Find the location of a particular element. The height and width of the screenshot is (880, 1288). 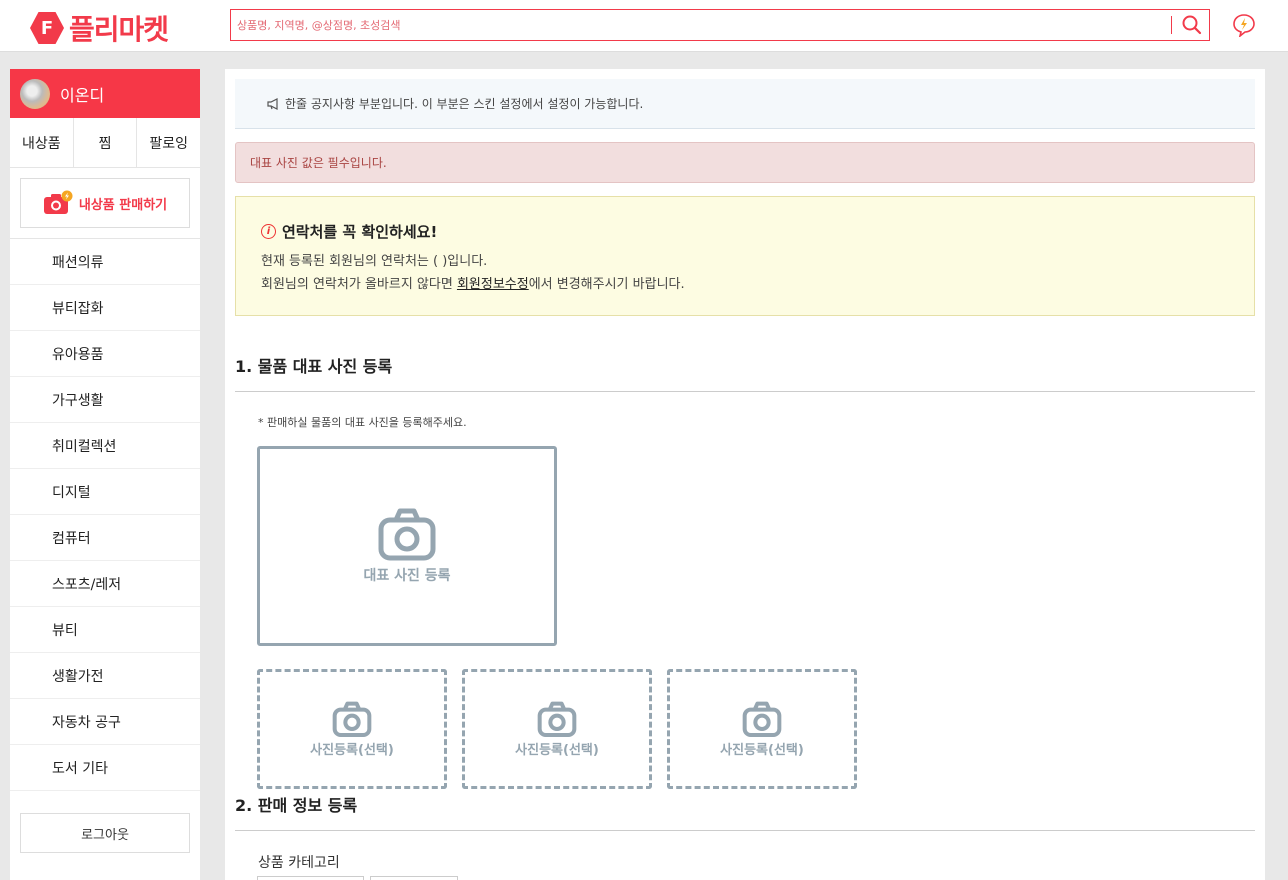

category-item: 생활가전 is located at coordinates (105, 676).